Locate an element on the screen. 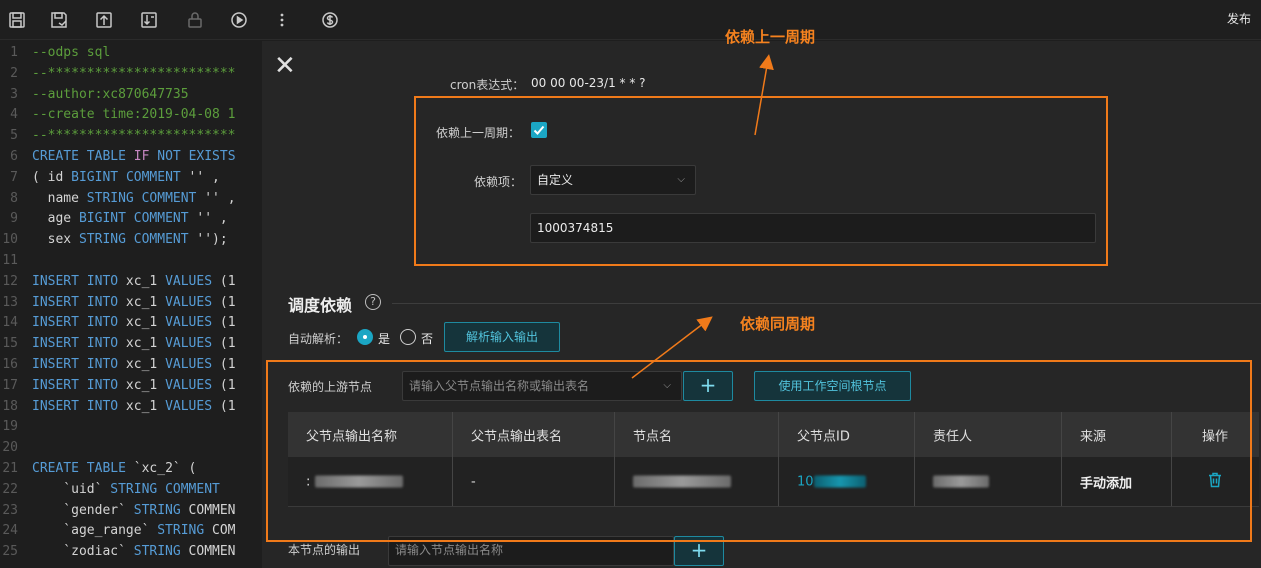 Image resolution: width=1261 pixels, height=568 pixels. parse-io-button: 解析输入输出 is located at coordinates (502, 337).